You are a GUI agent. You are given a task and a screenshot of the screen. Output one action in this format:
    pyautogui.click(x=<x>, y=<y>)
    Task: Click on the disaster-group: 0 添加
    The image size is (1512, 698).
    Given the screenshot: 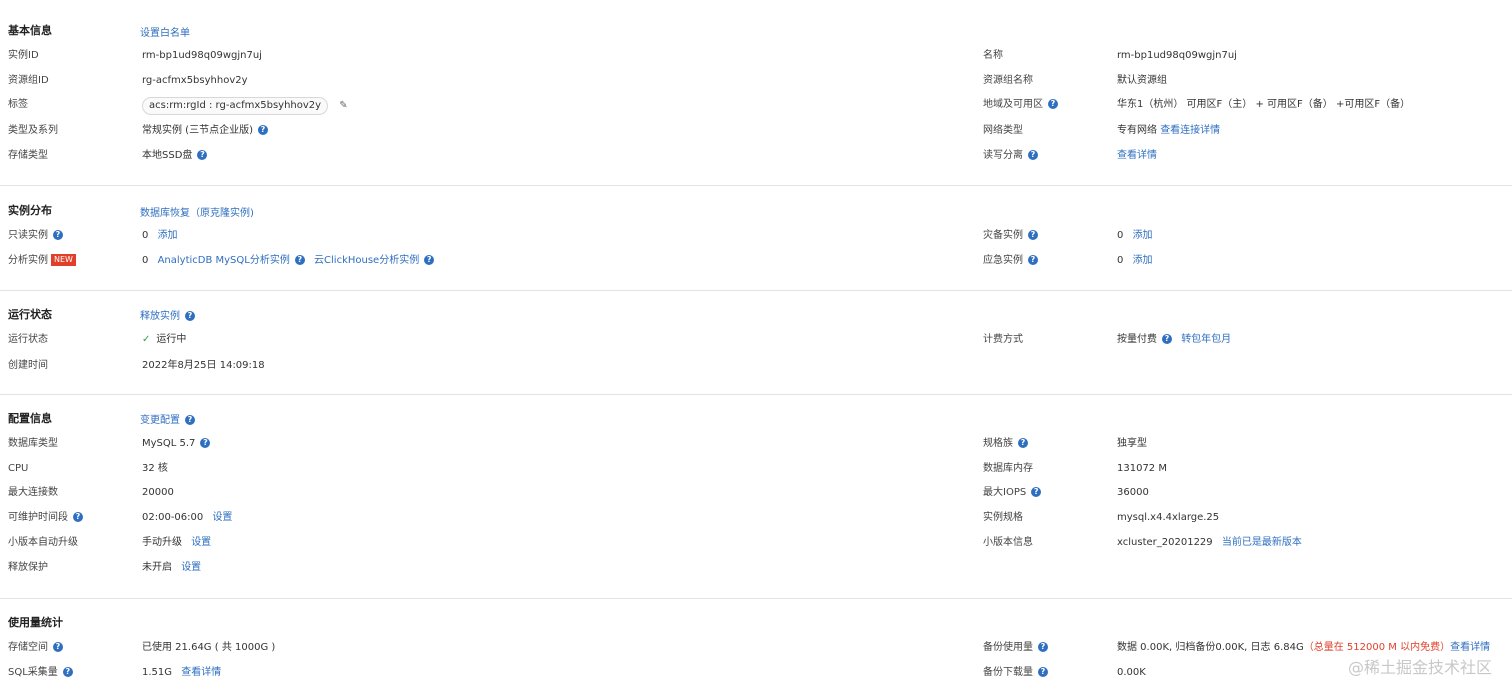 What is the action you would take?
    pyautogui.click(x=1135, y=236)
    